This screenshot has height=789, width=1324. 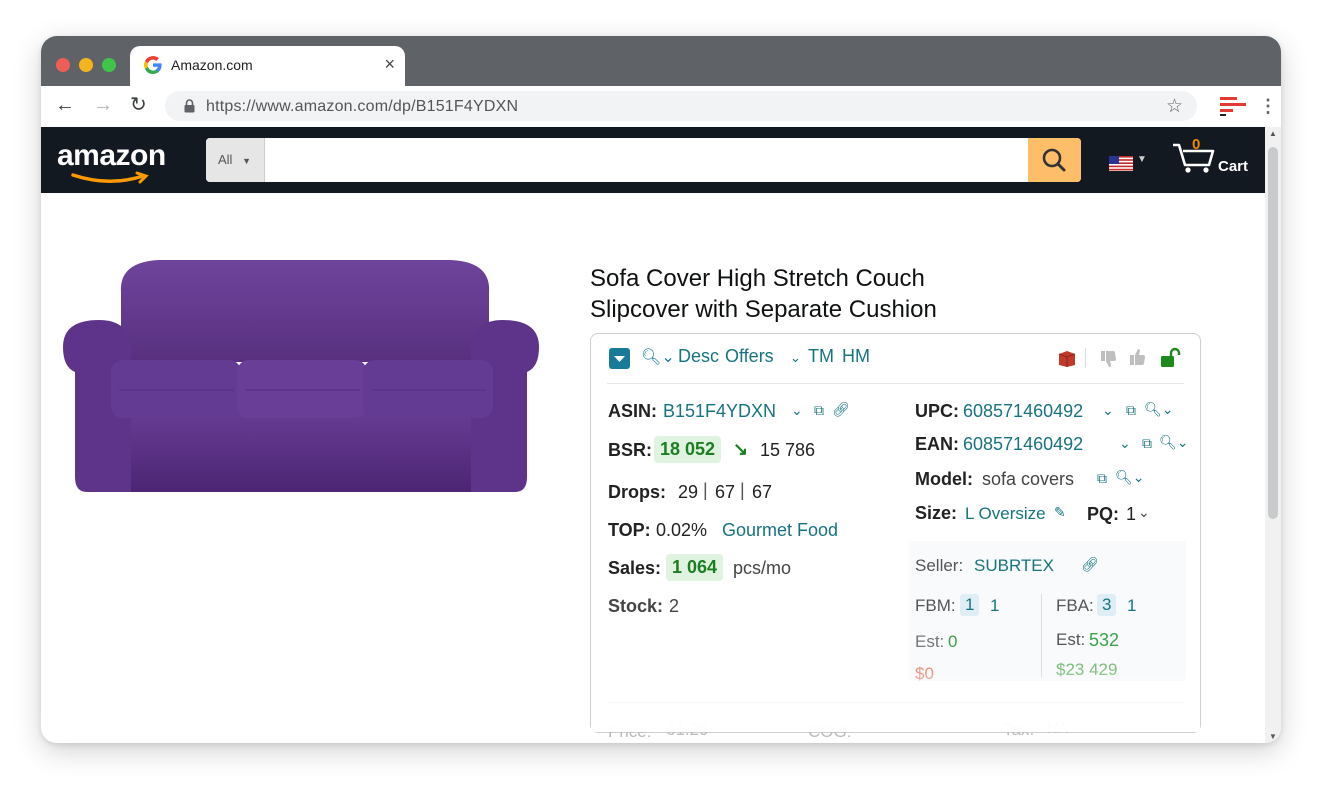 I want to click on fba-est-label: Est:, so click(x=1071, y=639).